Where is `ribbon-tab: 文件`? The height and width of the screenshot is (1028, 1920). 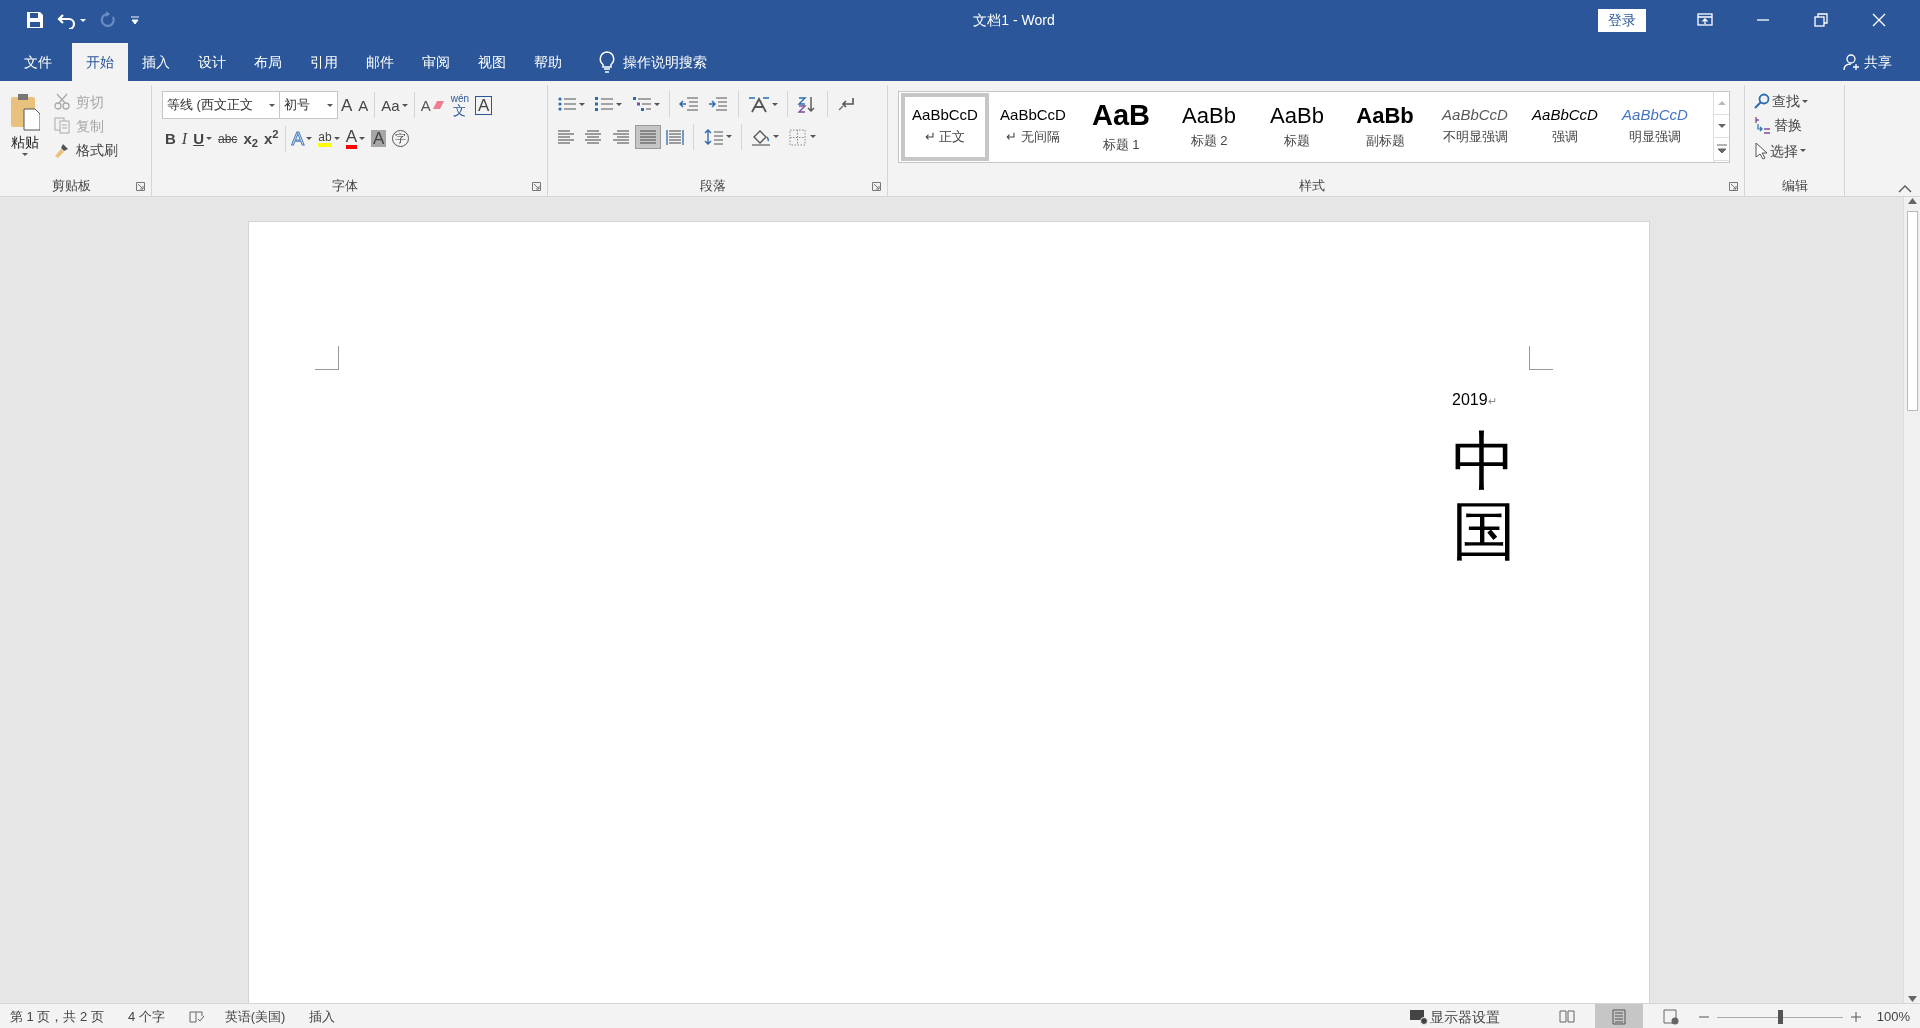
ribbon-tab: 文件 is located at coordinates (38, 62).